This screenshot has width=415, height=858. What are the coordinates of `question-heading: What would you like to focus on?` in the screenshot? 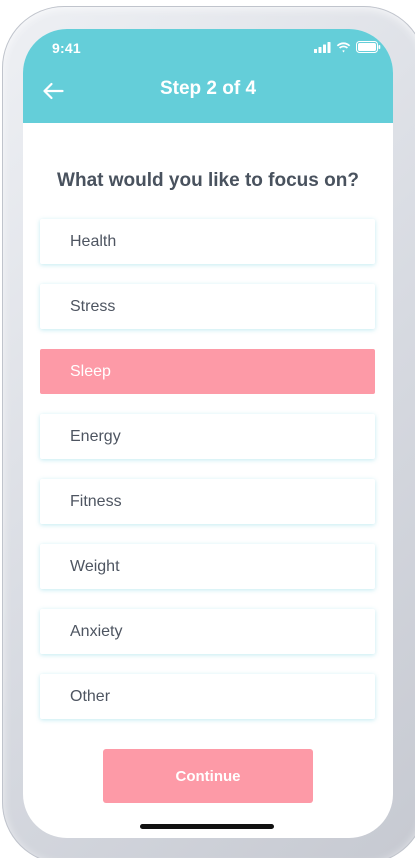 It's located at (208, 180).